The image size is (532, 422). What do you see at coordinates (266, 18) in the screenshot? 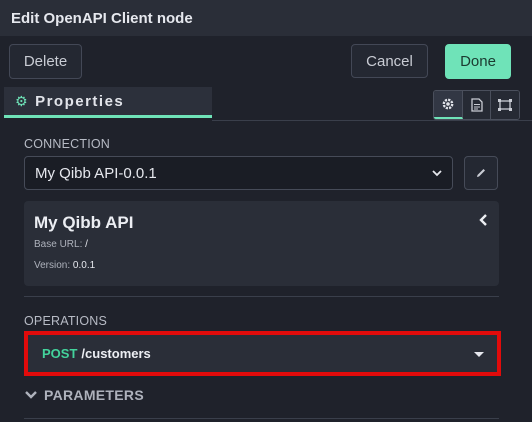
I see `dialog-header: Edit OpenAPI Client node` at bounding box center [266, 18].